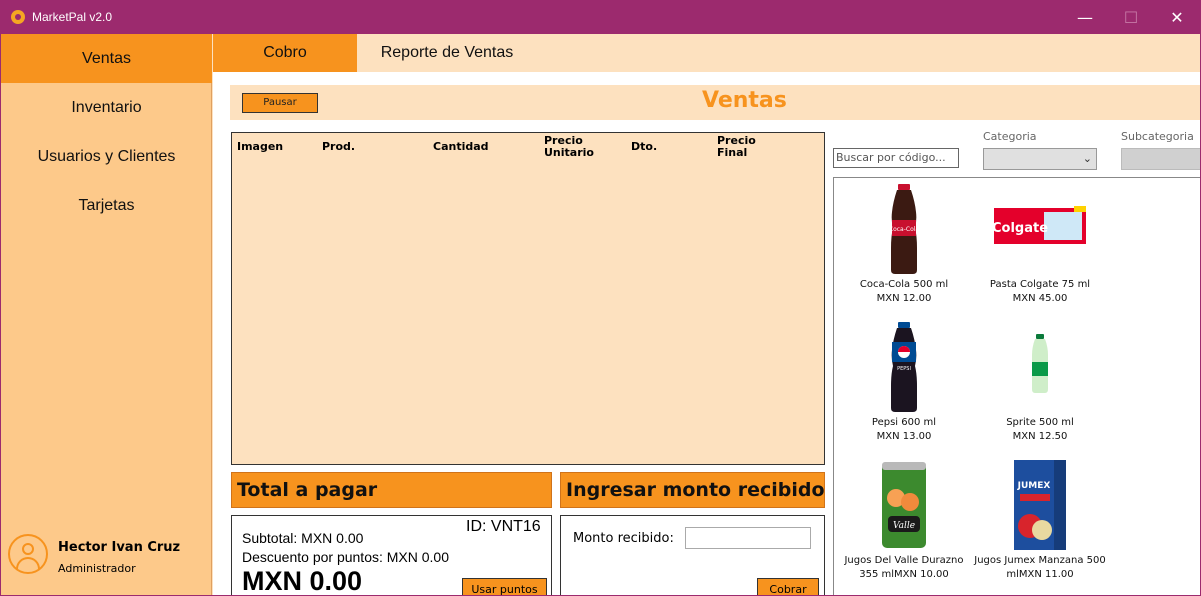 This screenshot has width=1201, height=596. Describe the element at coordinates (1085, 17) in the screenshot. I see `minimize-button: —` at that location.